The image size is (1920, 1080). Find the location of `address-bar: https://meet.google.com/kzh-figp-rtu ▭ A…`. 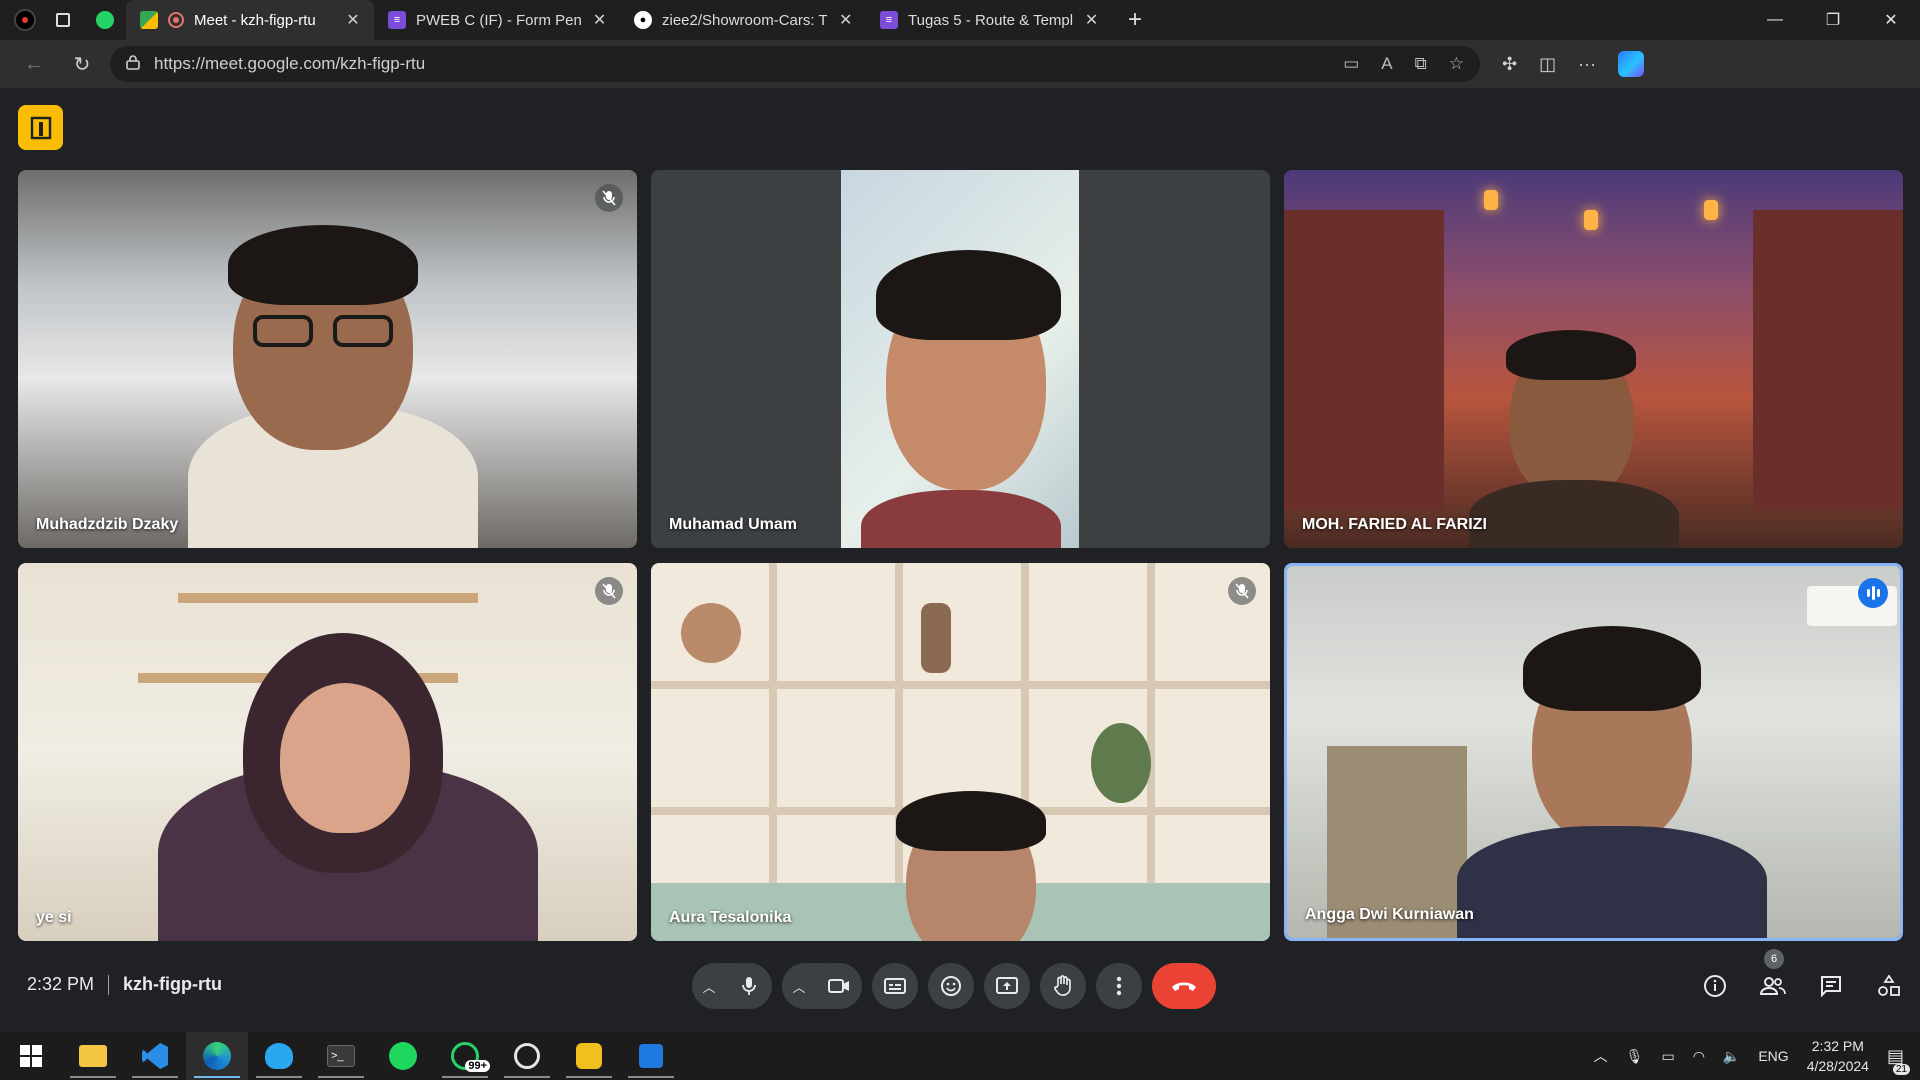

address-bar: https://meet.google.com/kzh-figp-rtu ▭ A… is located at coordinates (795, 64).